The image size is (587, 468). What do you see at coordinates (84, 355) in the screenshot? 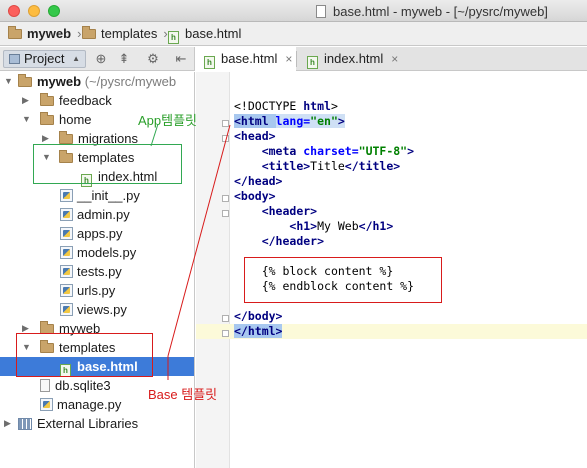
I see `base-template-highlight-box` at bounding box center [84, 355].